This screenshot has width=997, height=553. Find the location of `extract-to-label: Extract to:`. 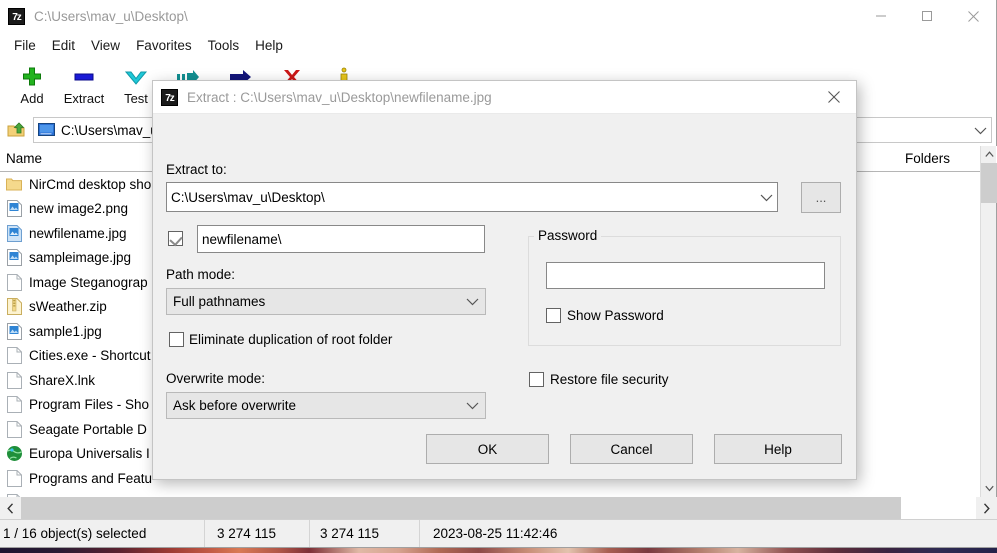

extract-to-label: Extract to: is located at coordinates (196, 169).